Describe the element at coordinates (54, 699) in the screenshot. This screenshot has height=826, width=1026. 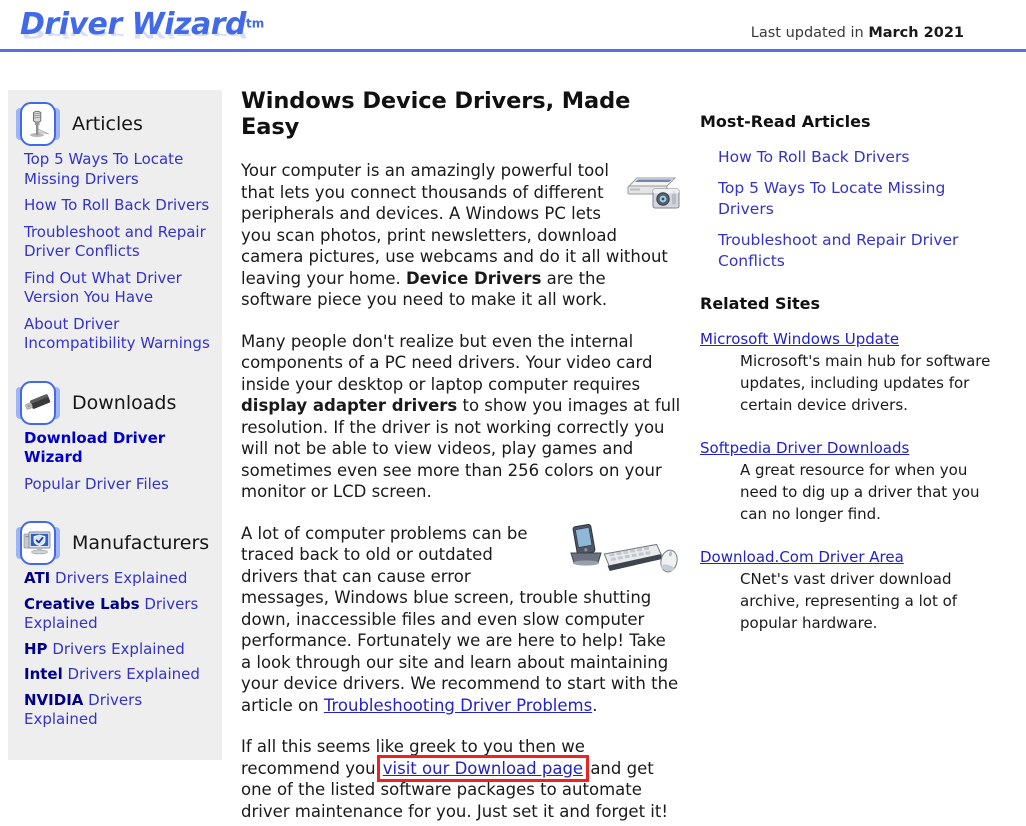
I see `manufacturer-name: NVIDIA` at that location.